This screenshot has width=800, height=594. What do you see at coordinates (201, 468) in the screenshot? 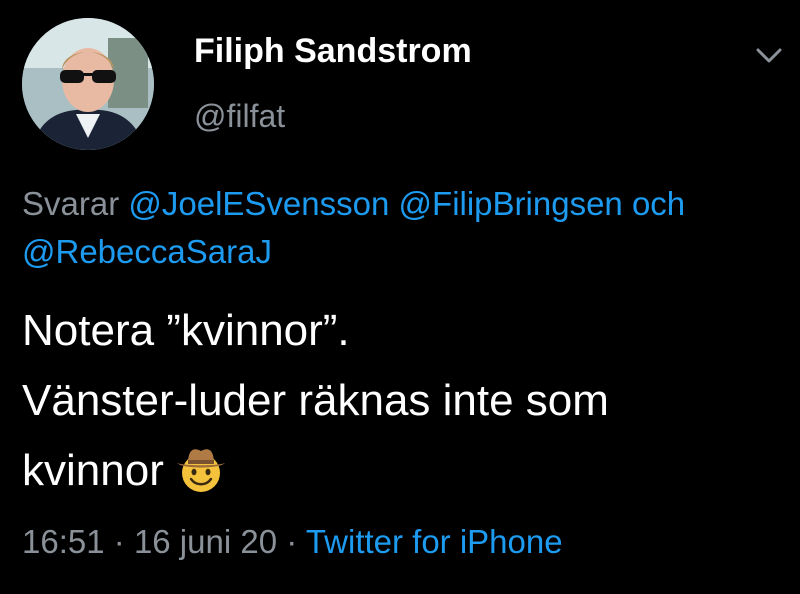
I see `cowboy-hat-face-icon` at bounding box center [201, 468].